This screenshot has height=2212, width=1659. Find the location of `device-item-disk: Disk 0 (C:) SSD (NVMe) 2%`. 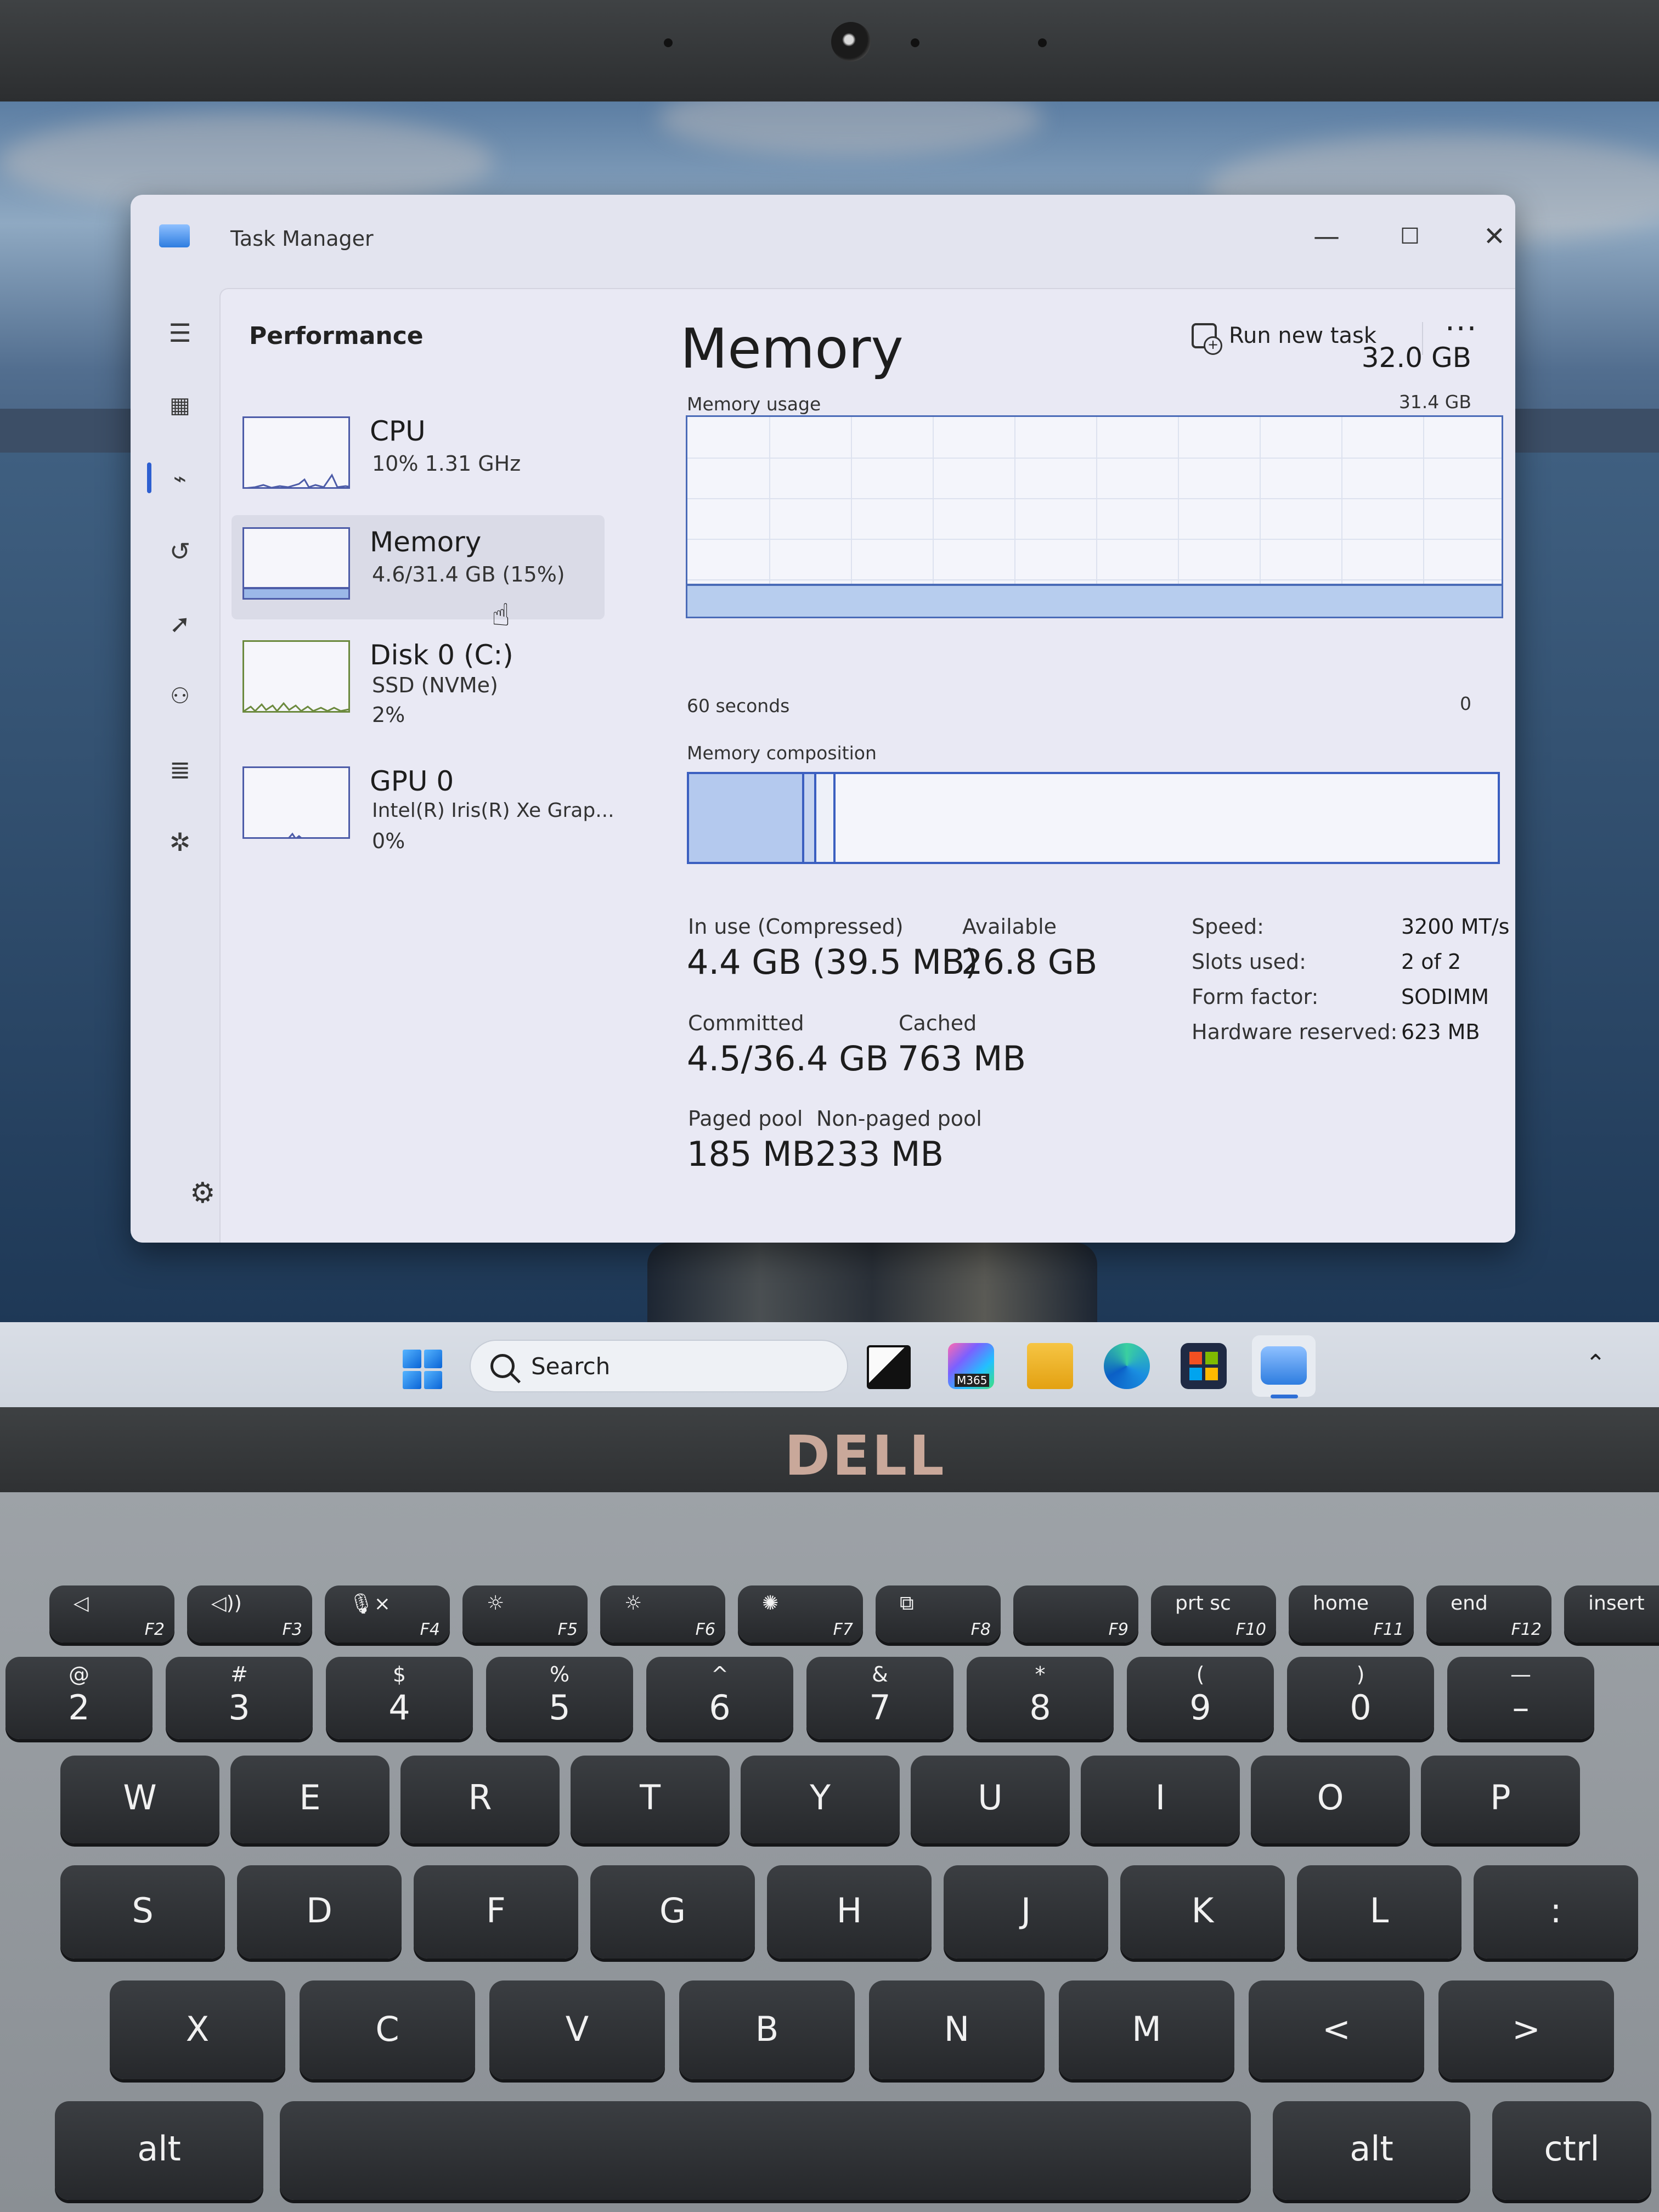

device-item-disk: Disk 0 (C:) SSD (NVMe) 2% is located at coordinates (418, 680).